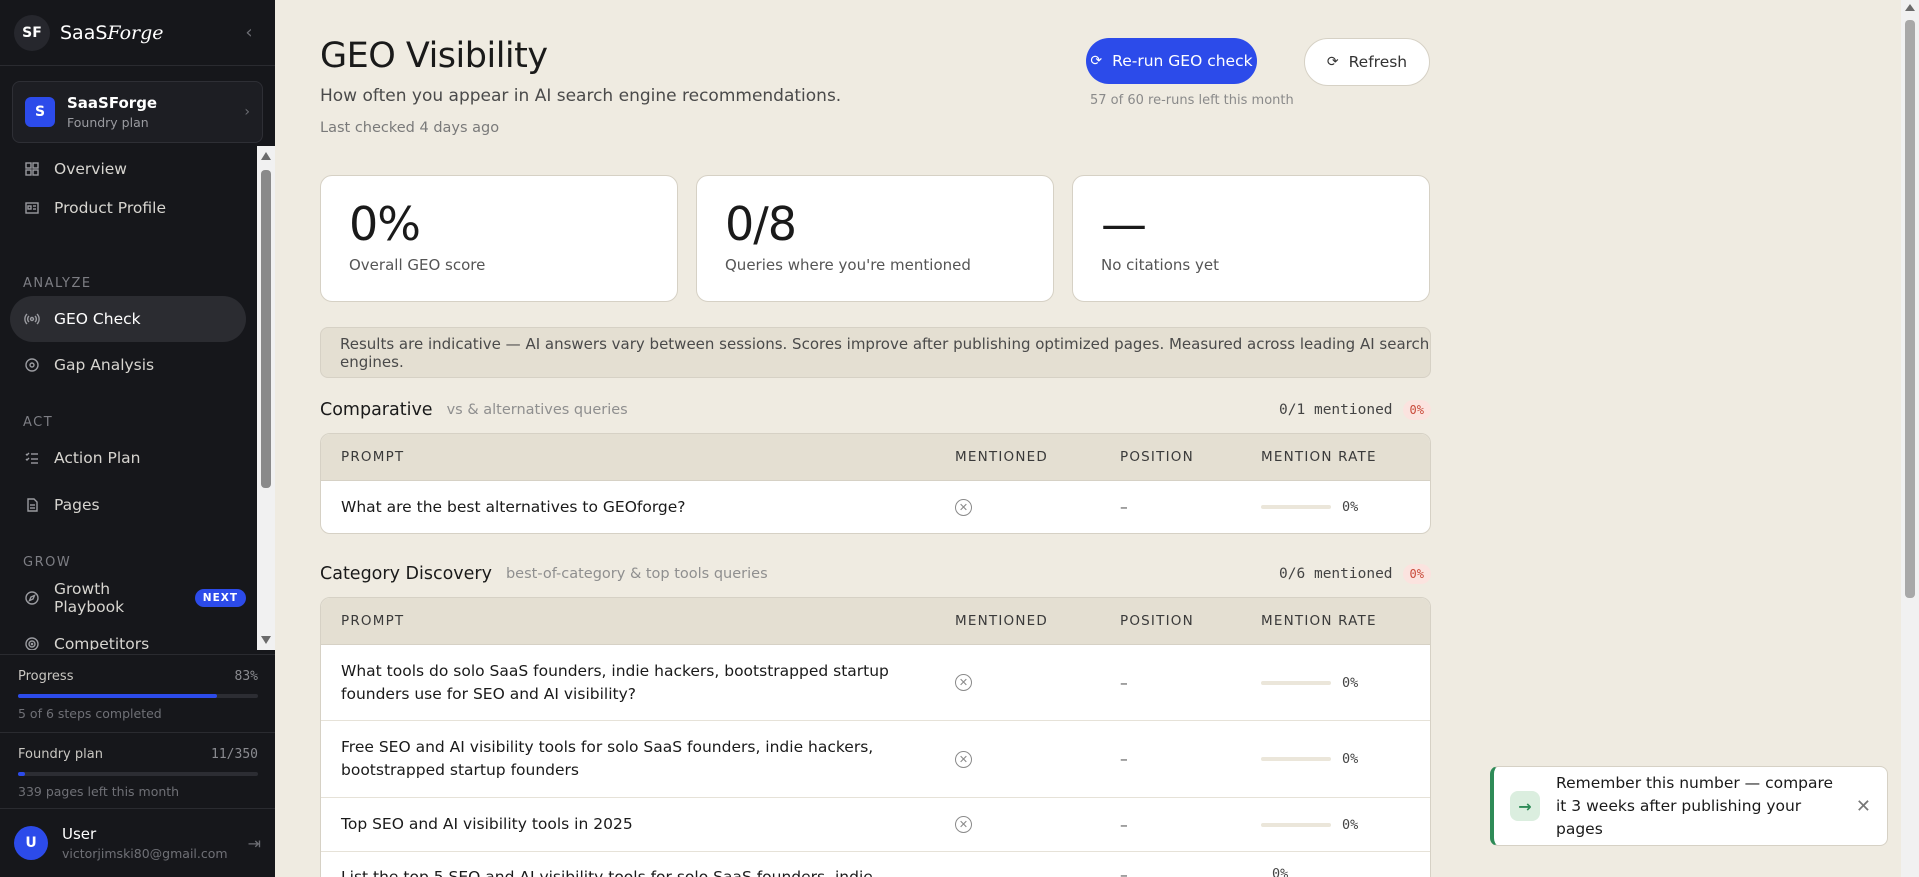 The image size is (1919, 877). Describe the element at coordinates (254, 843) in the screenshot. I see `logout-icon: ⇥` at that location.